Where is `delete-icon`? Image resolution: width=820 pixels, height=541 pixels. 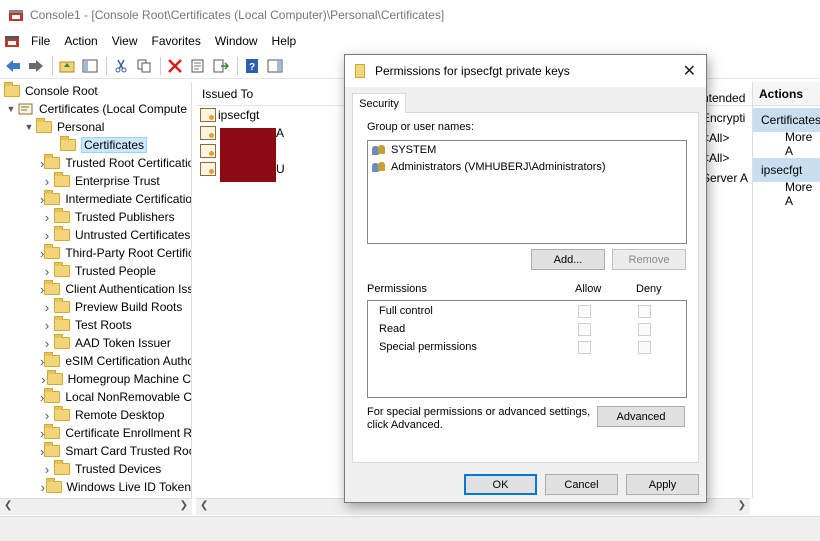
delete-icon is located at coordinates (175, 66).